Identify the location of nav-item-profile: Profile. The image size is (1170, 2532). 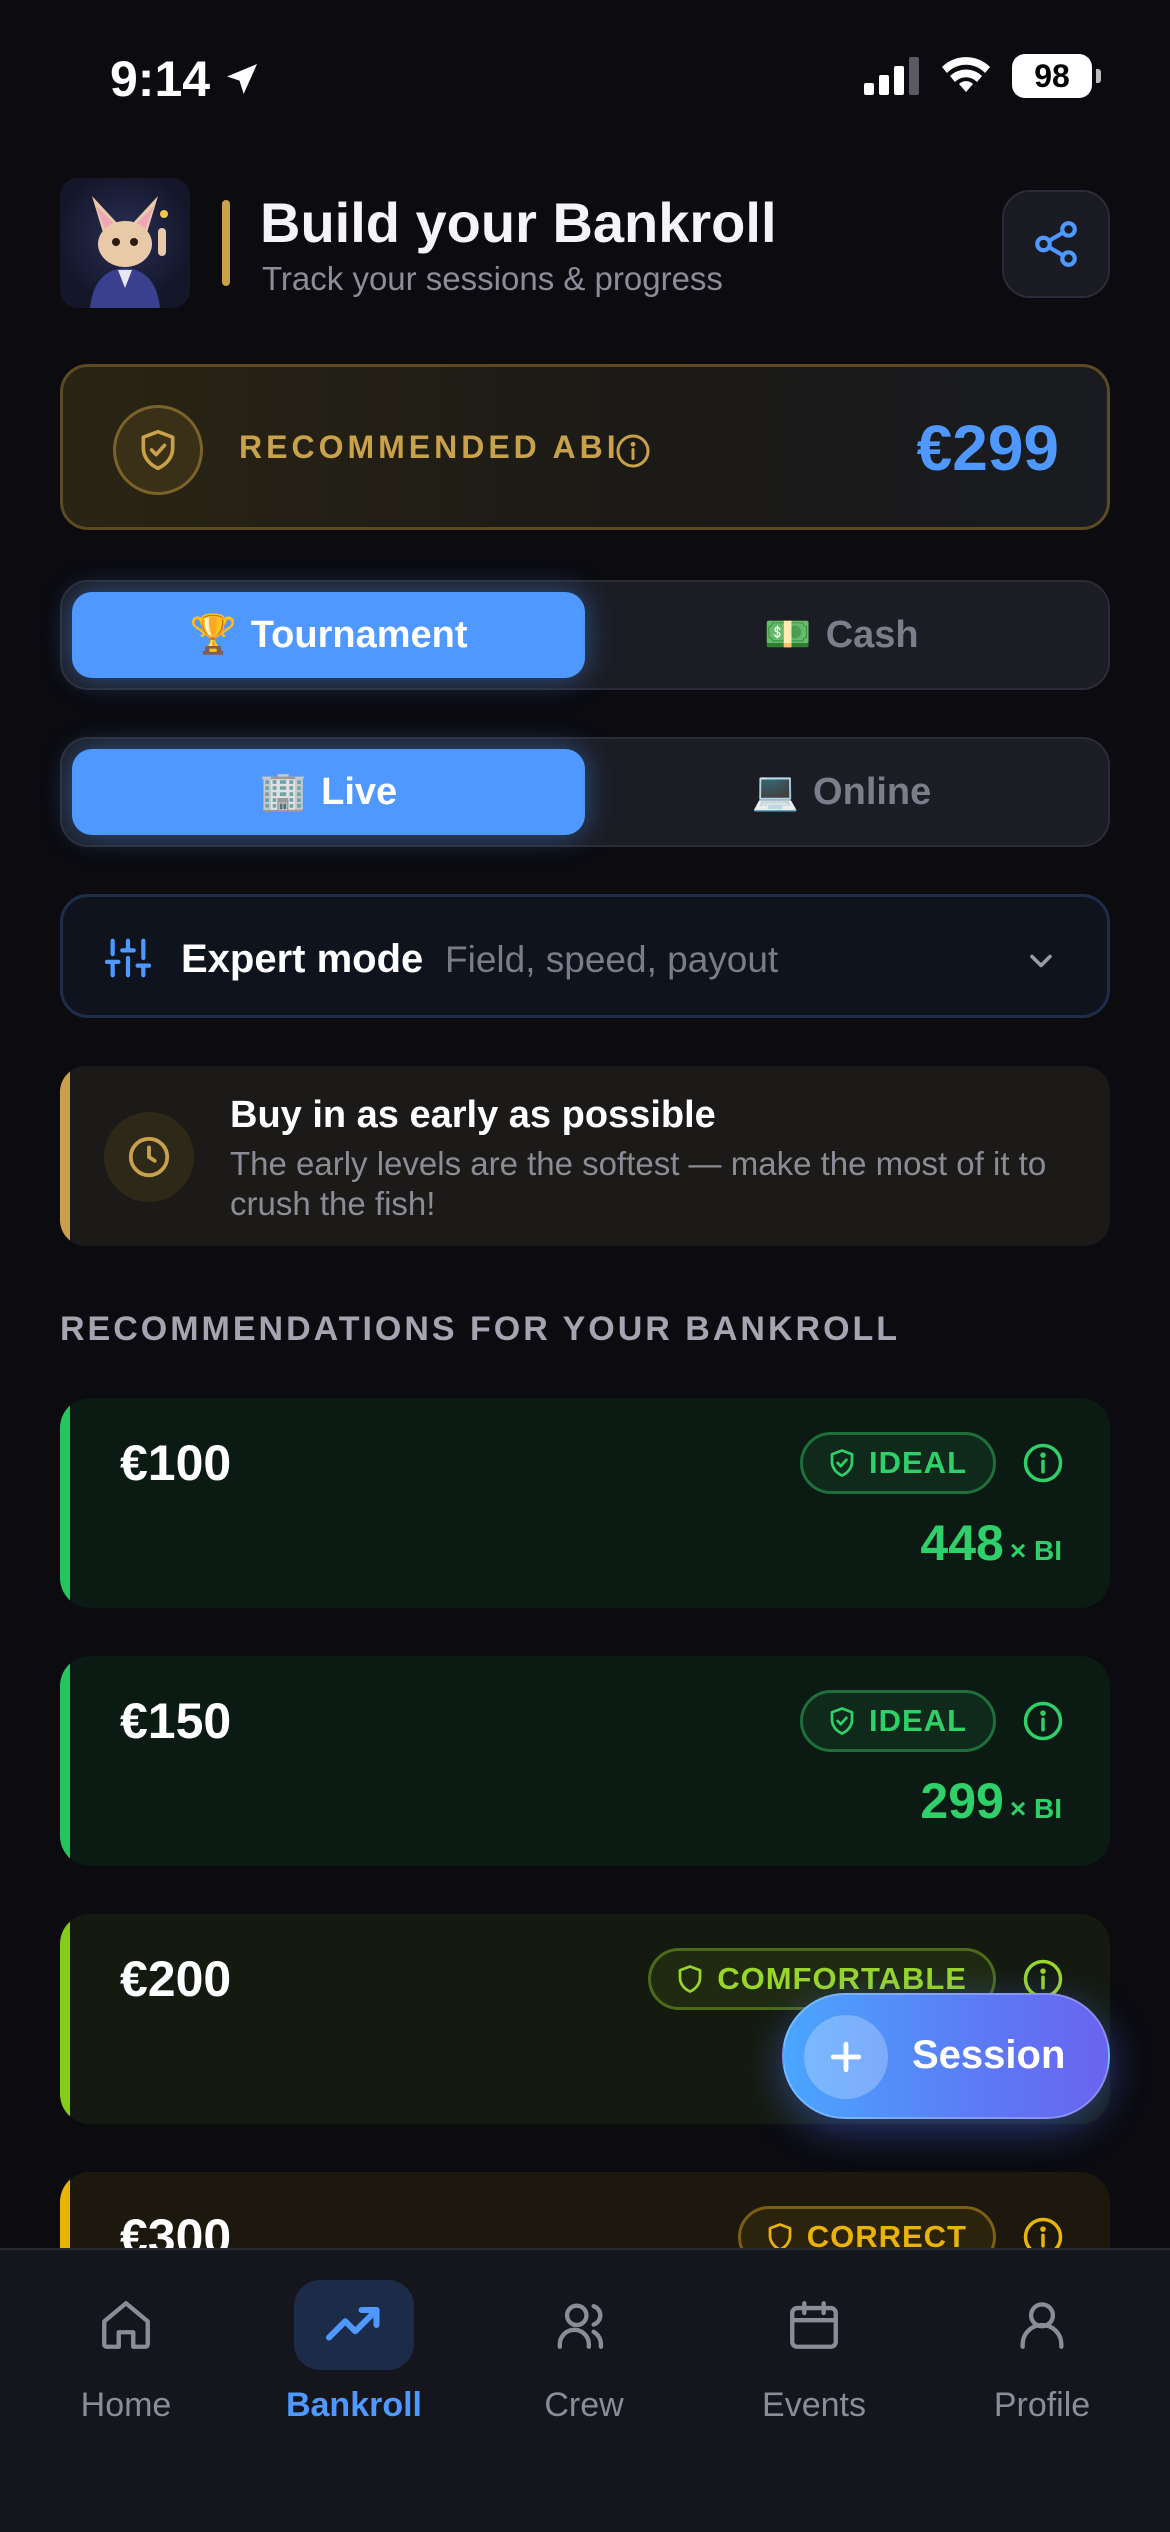
(1042, 2352).